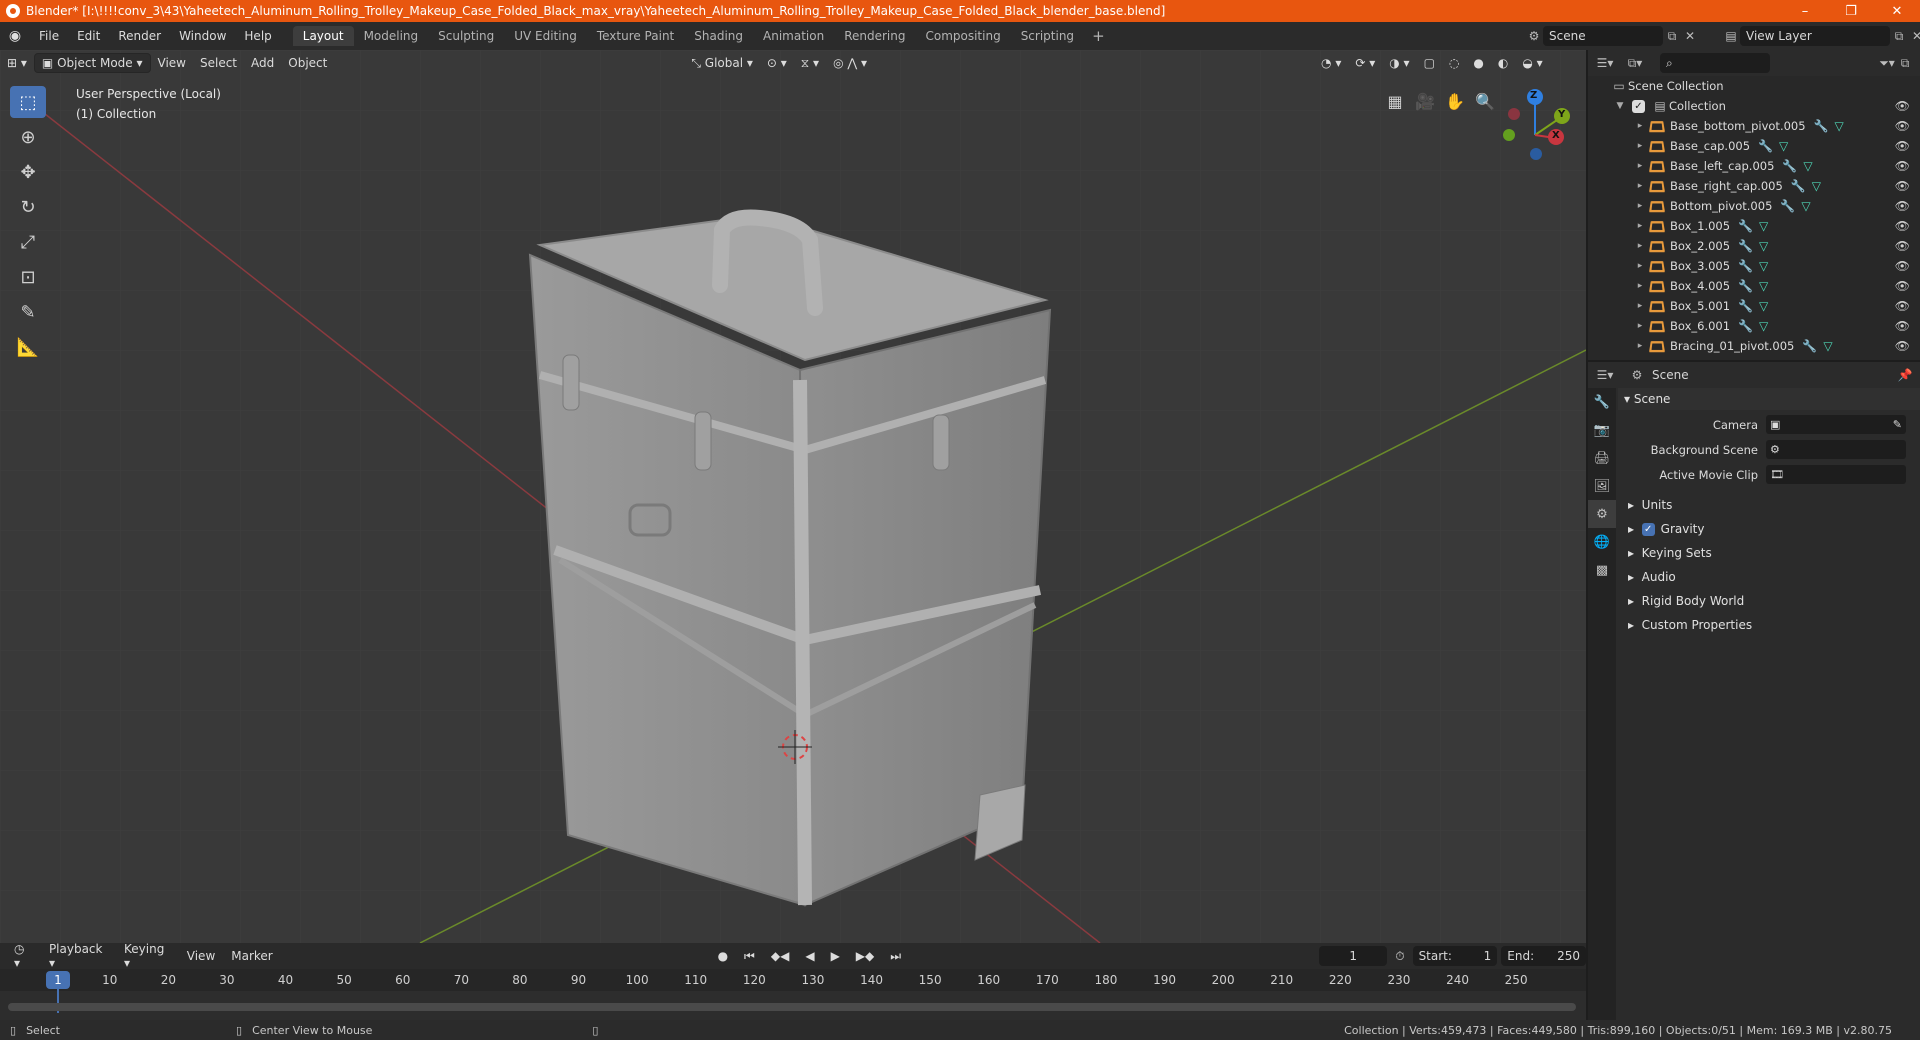 The height and width of the screenshot is (1040, 1920). Describe the element at coordinates (1602, 486) in the screenshot. I see `tab-view-layer-icon: 🖼` at that location.